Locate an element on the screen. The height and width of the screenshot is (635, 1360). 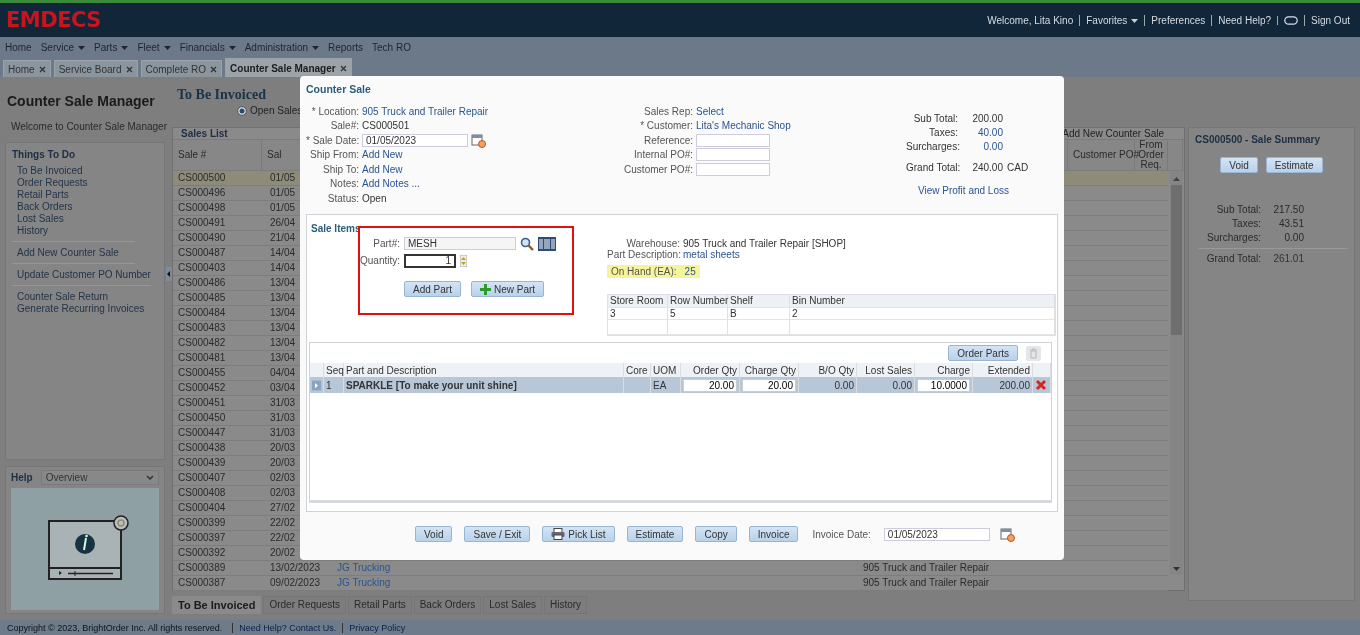
tab: Counter Sale Manager is located at coordinates (288, 67).